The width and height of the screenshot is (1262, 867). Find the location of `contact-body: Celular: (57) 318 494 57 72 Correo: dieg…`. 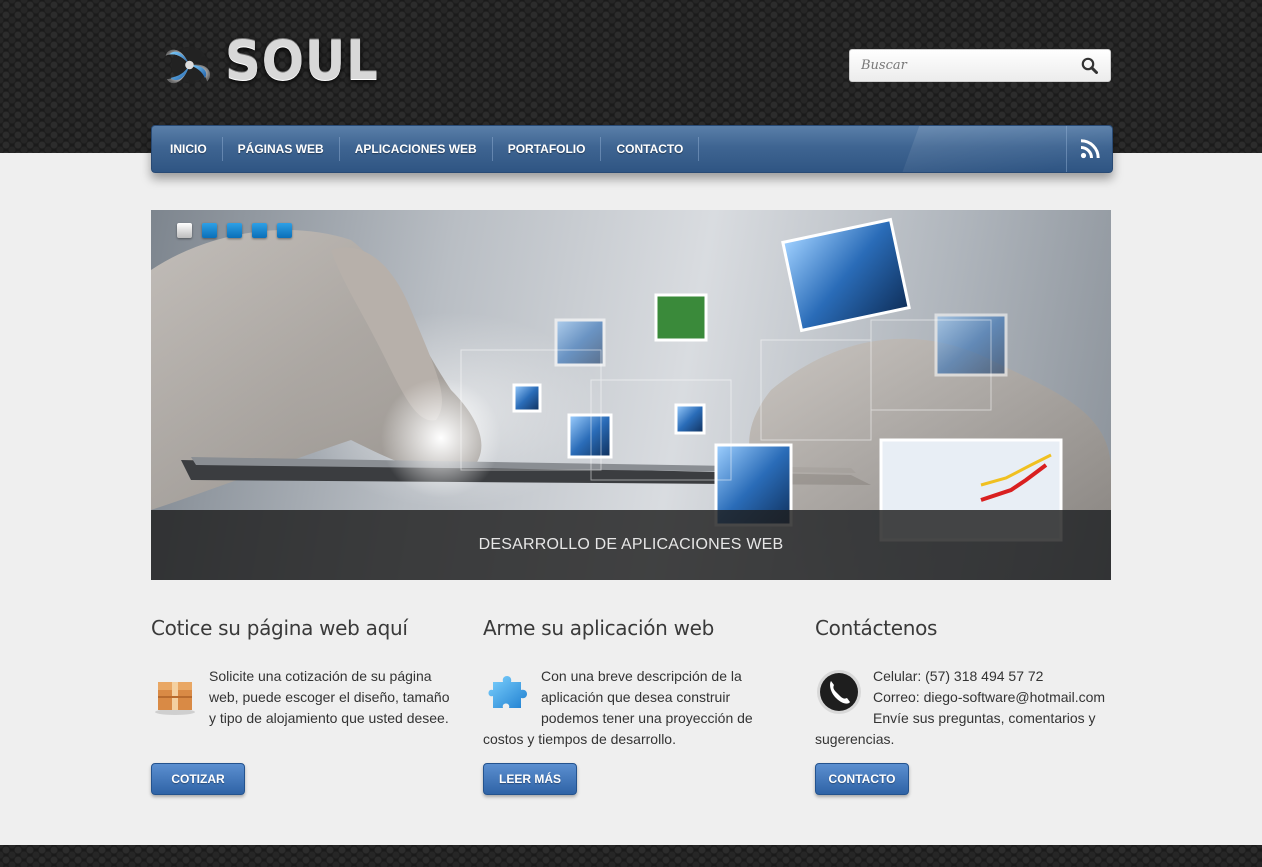

contact-body: Celular: (57) 318 494 57 72 Correo: dieg… is located at coordinates (965, 708).